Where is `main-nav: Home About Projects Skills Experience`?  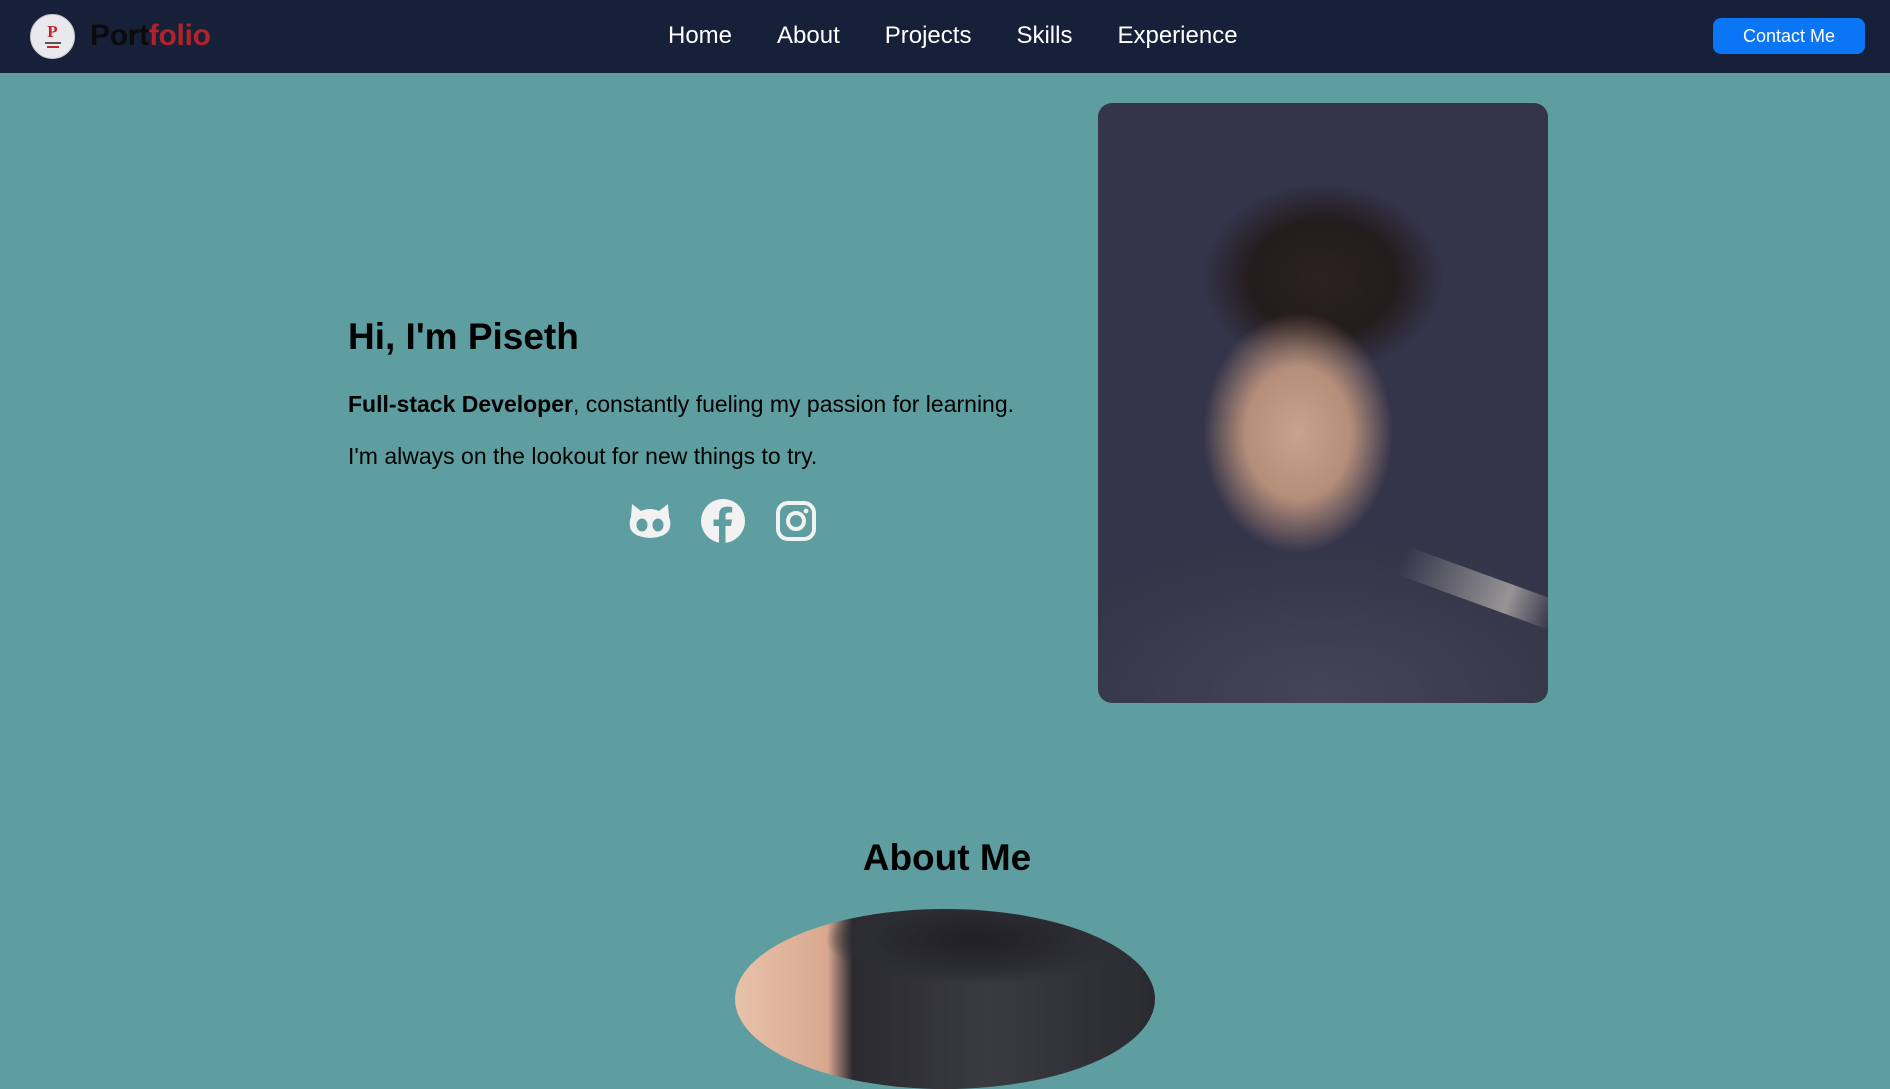
main-nav: Home About Projects Skills Experience is located at coordinates (953, 36).